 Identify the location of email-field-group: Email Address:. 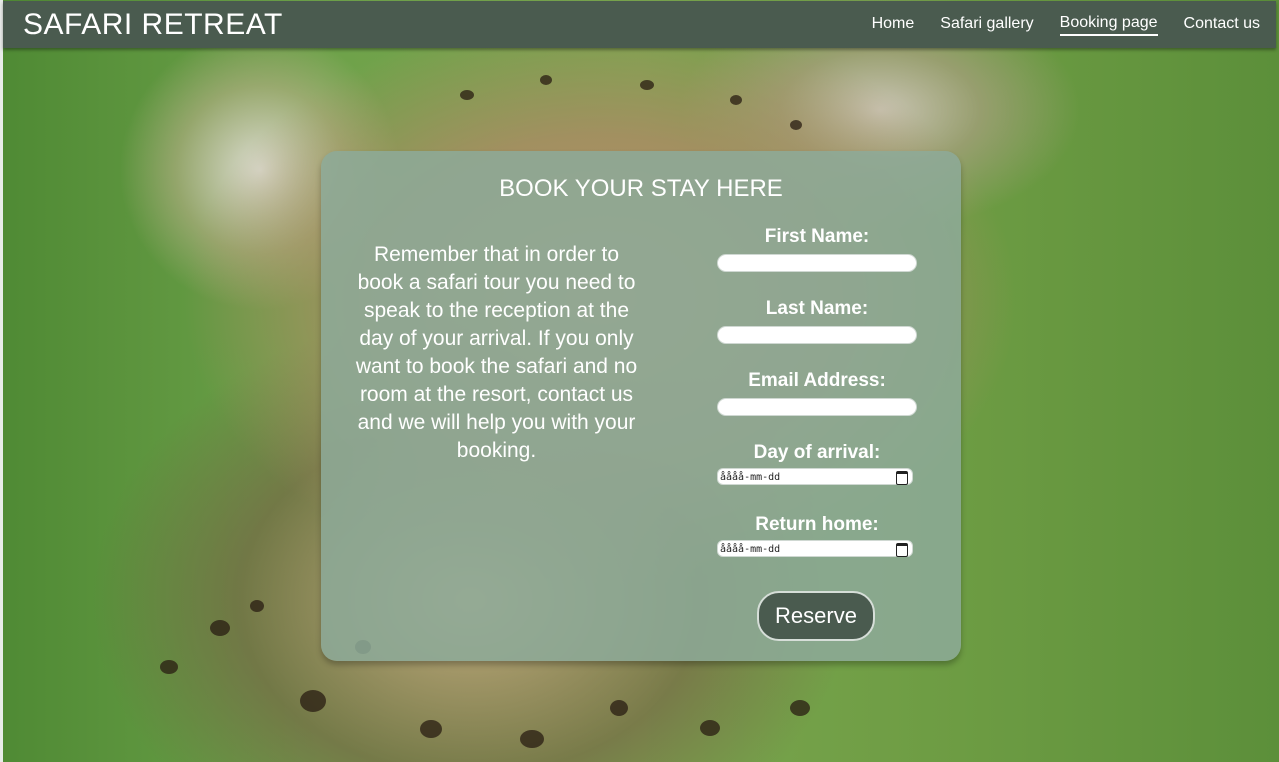
(817, 405).